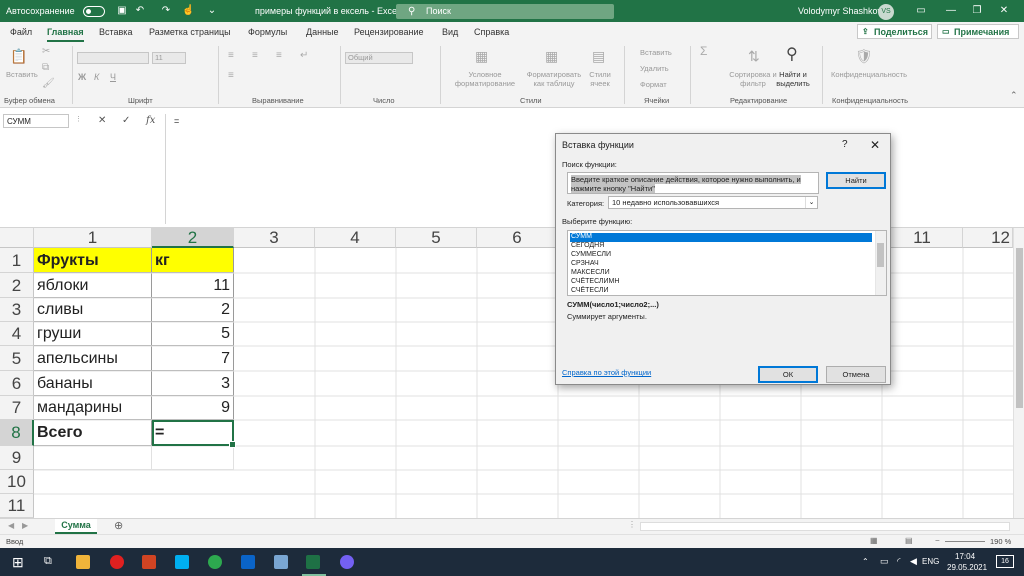 The height and width of the screenshot is (576, 1024). Describe the element at coordinates (212, 11) in the screenshot. I see `customize-qat-icon: ⌄` at that location.